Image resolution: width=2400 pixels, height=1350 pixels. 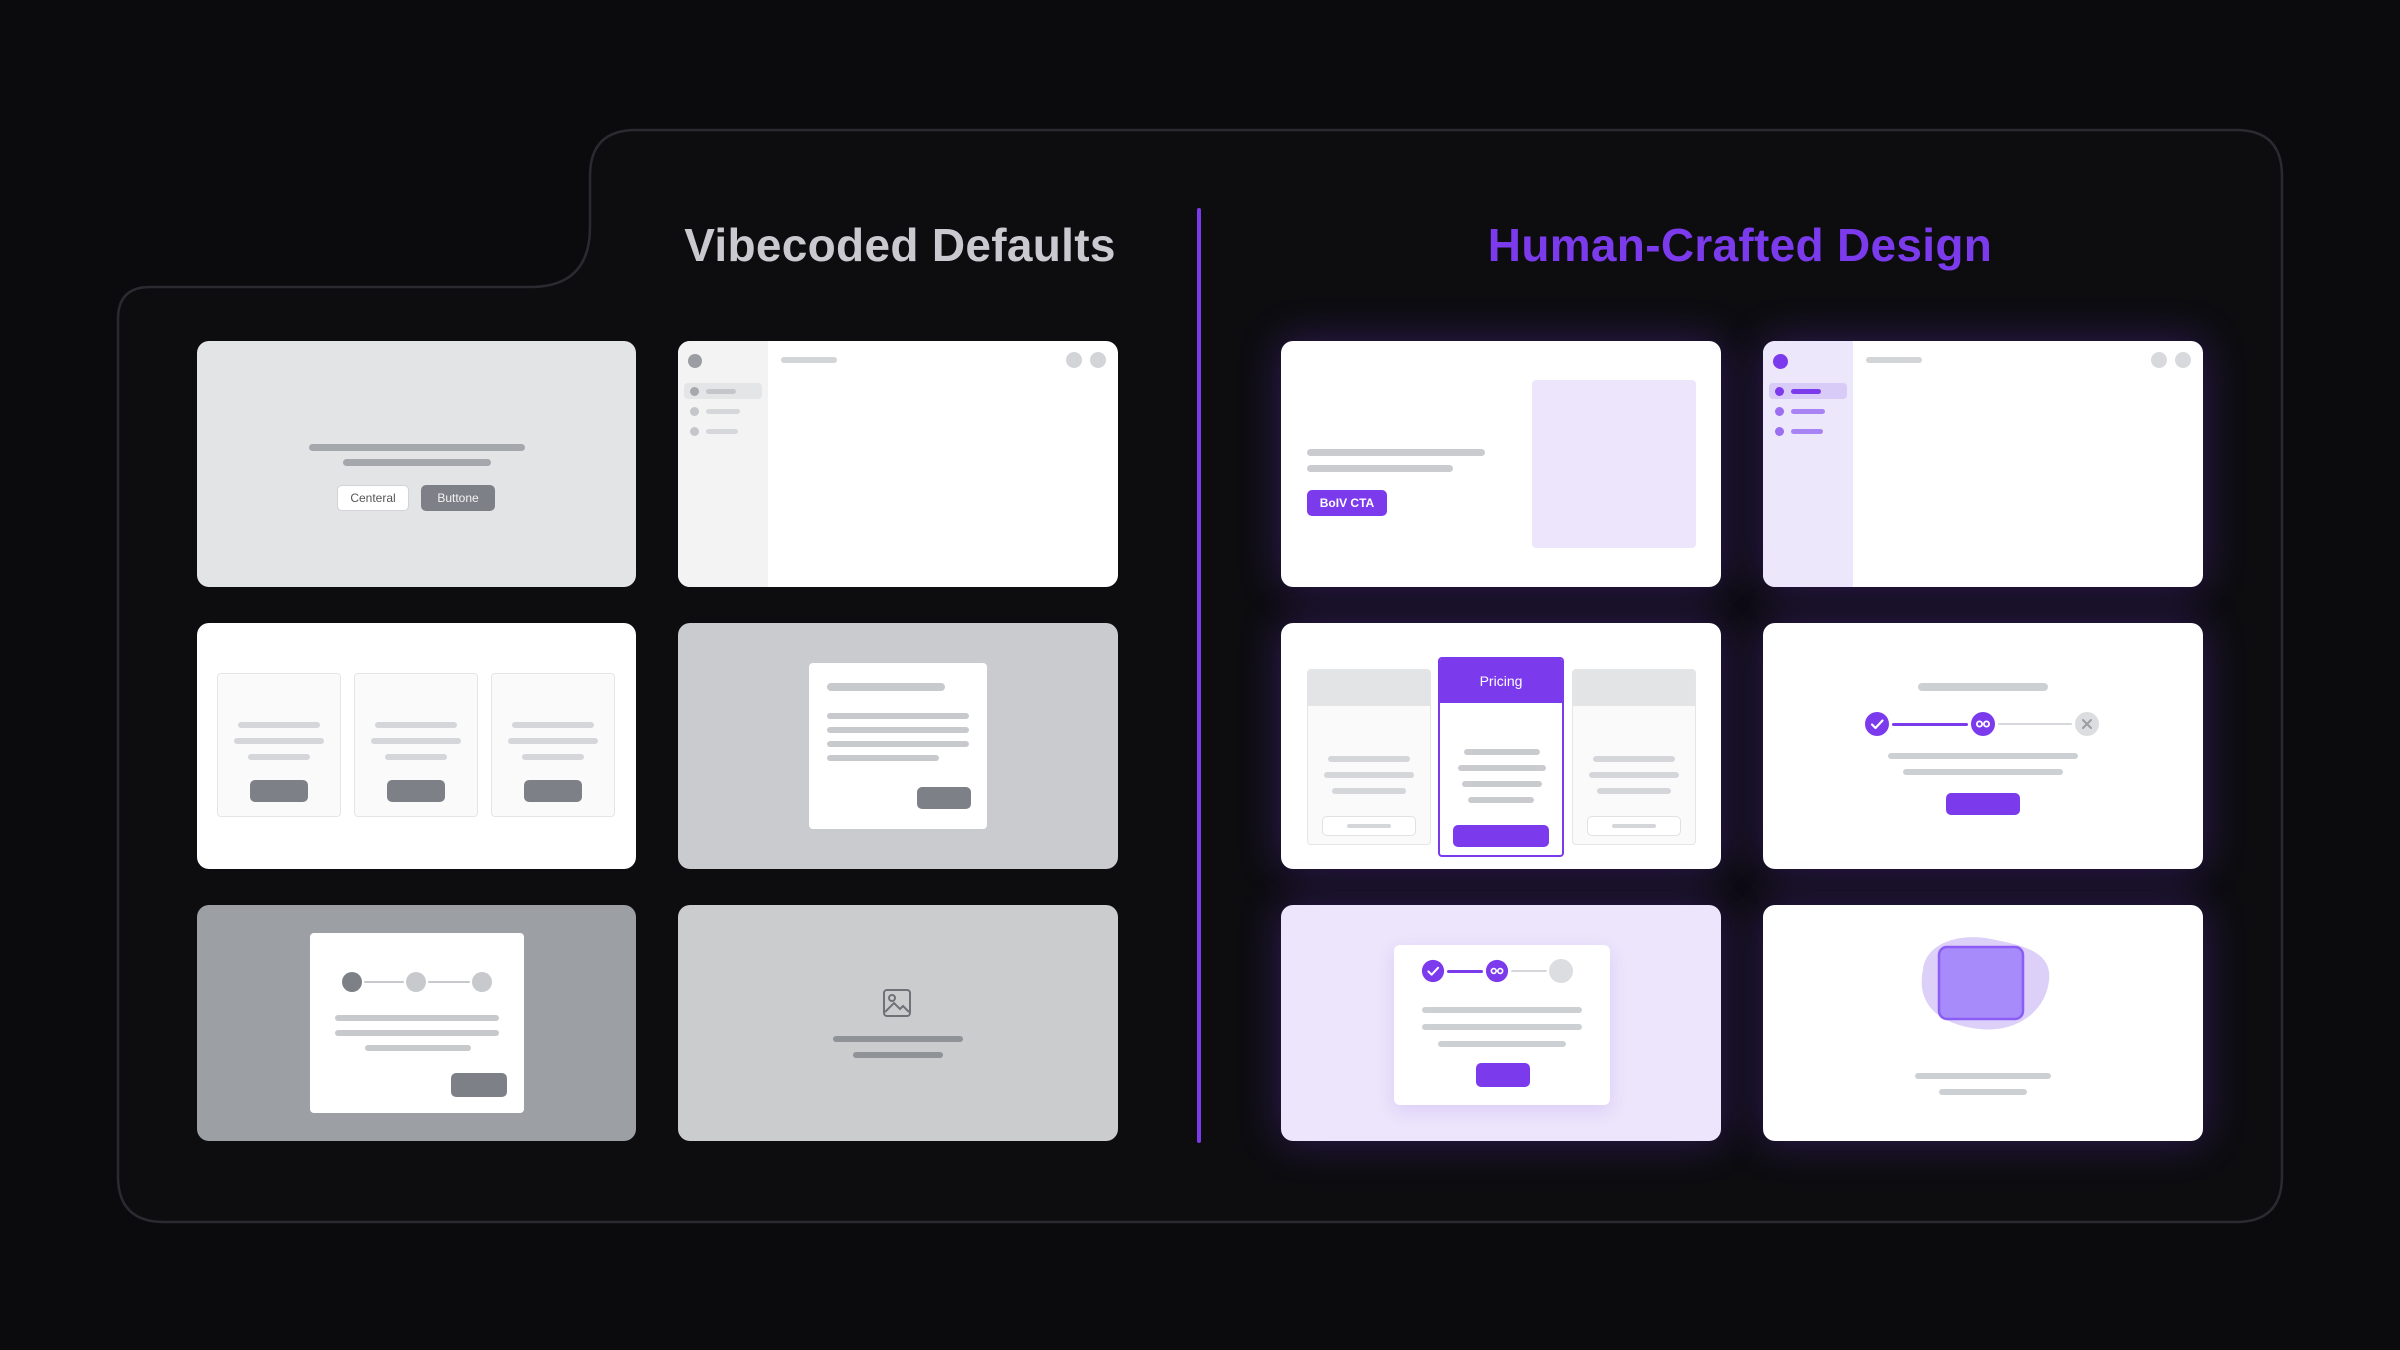 What do you see at coordinates (944, 798) in the screenshot?
I see `modal-button` at bounding box center [944, 798].